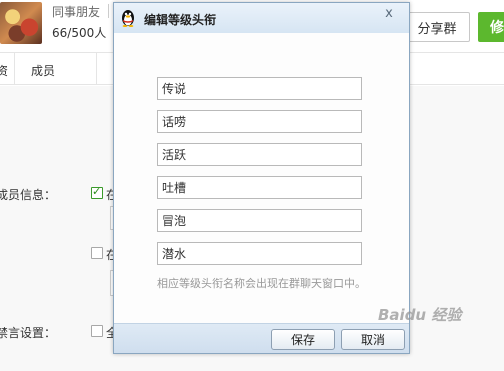 The image size is (504, 371). I want to click on mute-settings-label: 禁言设置：, so click(28, 333).